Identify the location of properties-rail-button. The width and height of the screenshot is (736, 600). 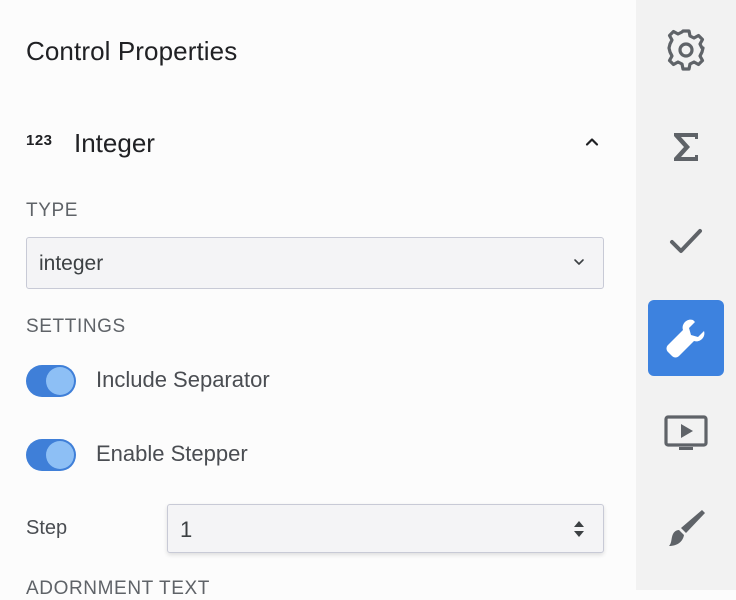
(686, 338).